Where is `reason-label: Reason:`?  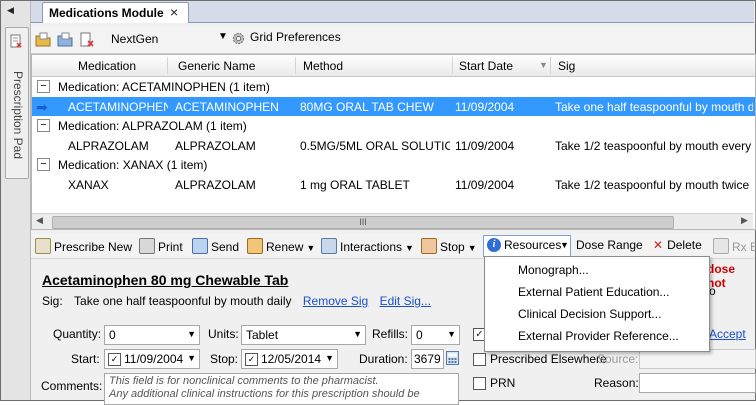
reason-label: Reason: is located at coordinates (616, 383).